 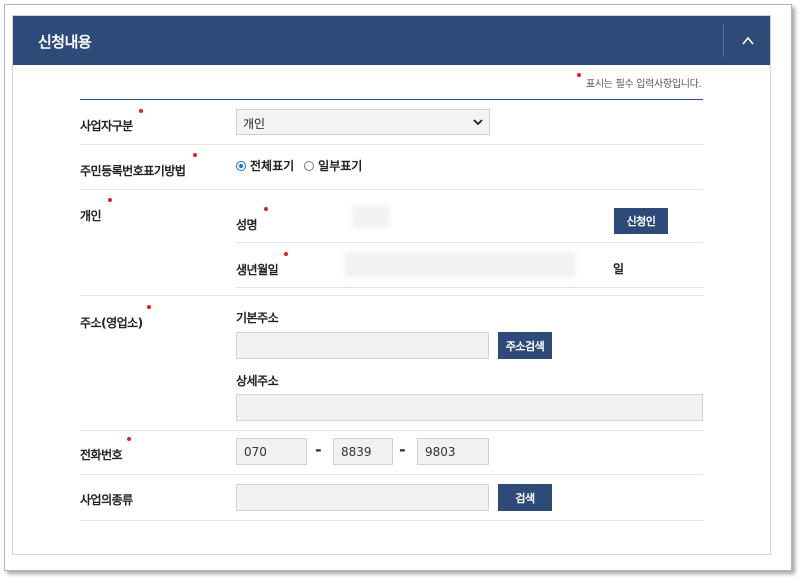 I want to click on day-suffix: 일, so click(x=618, y=269).